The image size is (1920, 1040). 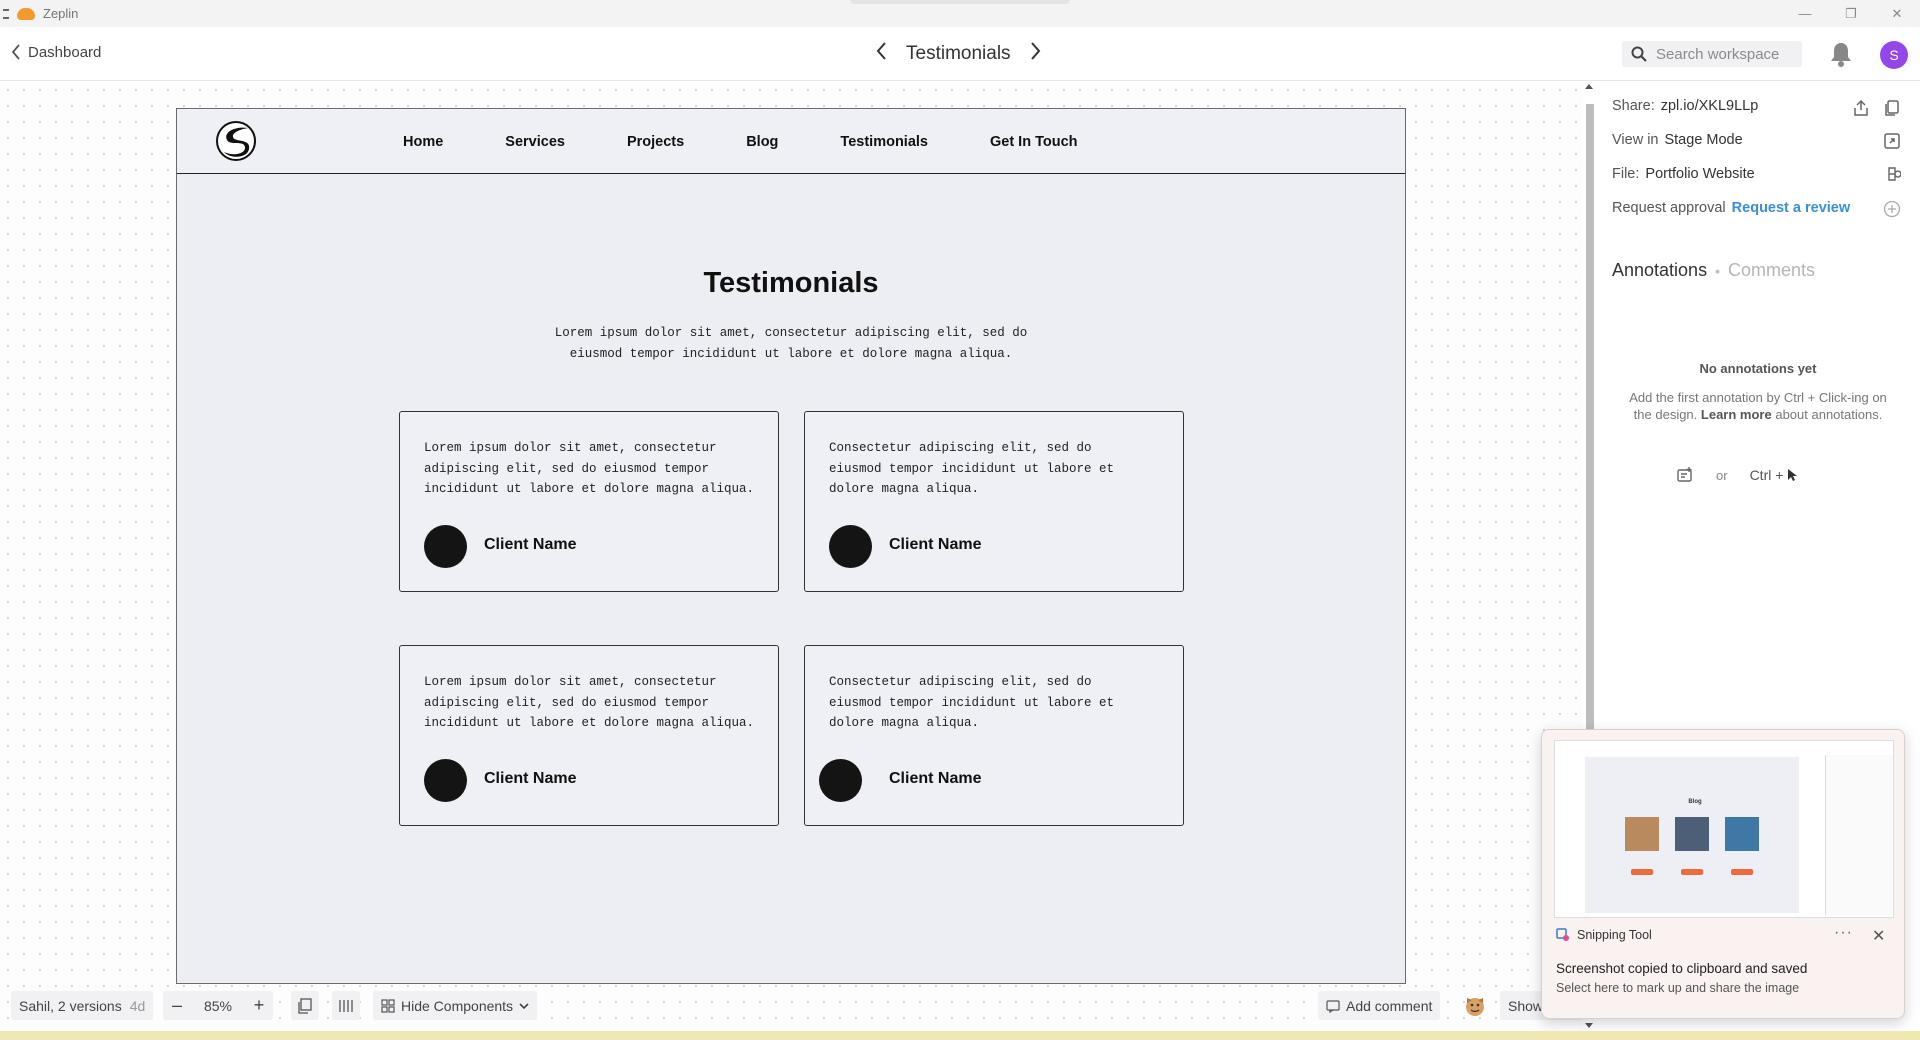 What do you see at coordinates (1036, 53) in the screenshot?
I see `next-screen-button` at bounding box center [1036, 53].